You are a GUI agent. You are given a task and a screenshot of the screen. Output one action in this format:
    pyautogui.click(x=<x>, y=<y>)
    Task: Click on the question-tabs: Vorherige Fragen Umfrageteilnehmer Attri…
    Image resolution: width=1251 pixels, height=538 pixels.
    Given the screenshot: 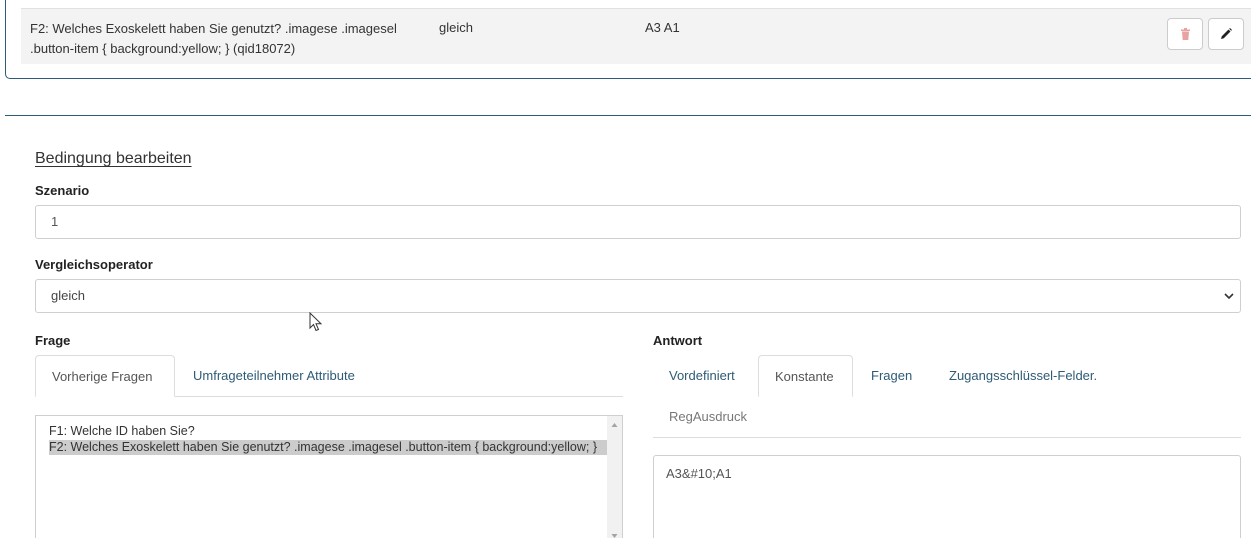 What is the action you would take?
    pyautogui.click(x=329, y=376)
    